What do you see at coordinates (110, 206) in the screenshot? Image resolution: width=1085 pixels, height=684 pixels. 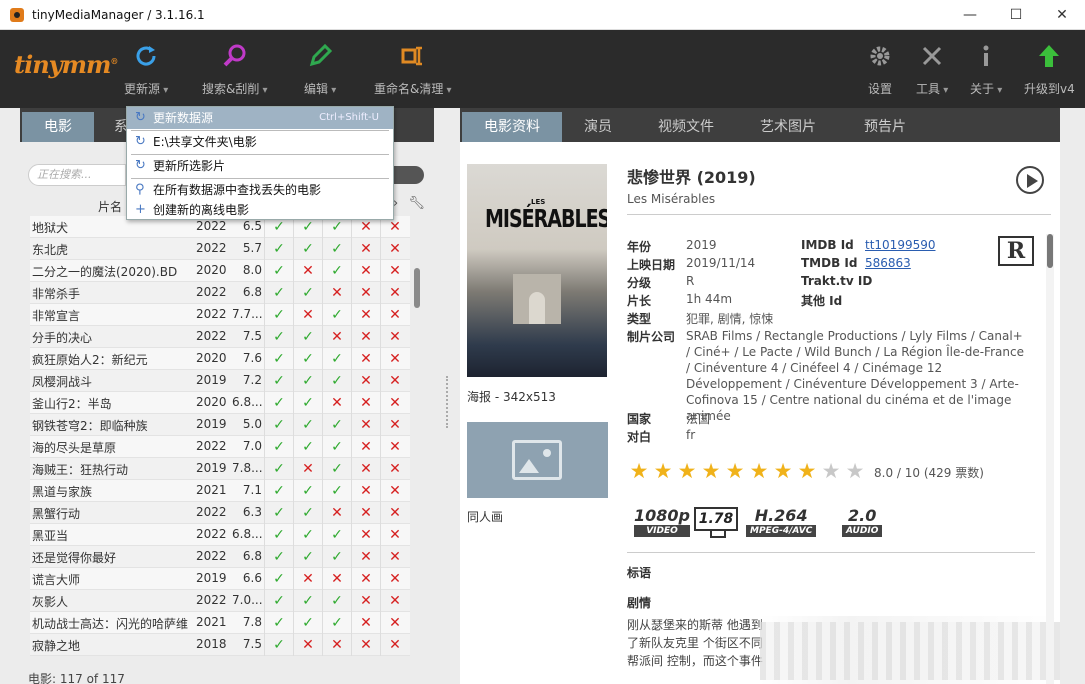 I see `column-header-title: 片名` at bounding box center [110, 206].